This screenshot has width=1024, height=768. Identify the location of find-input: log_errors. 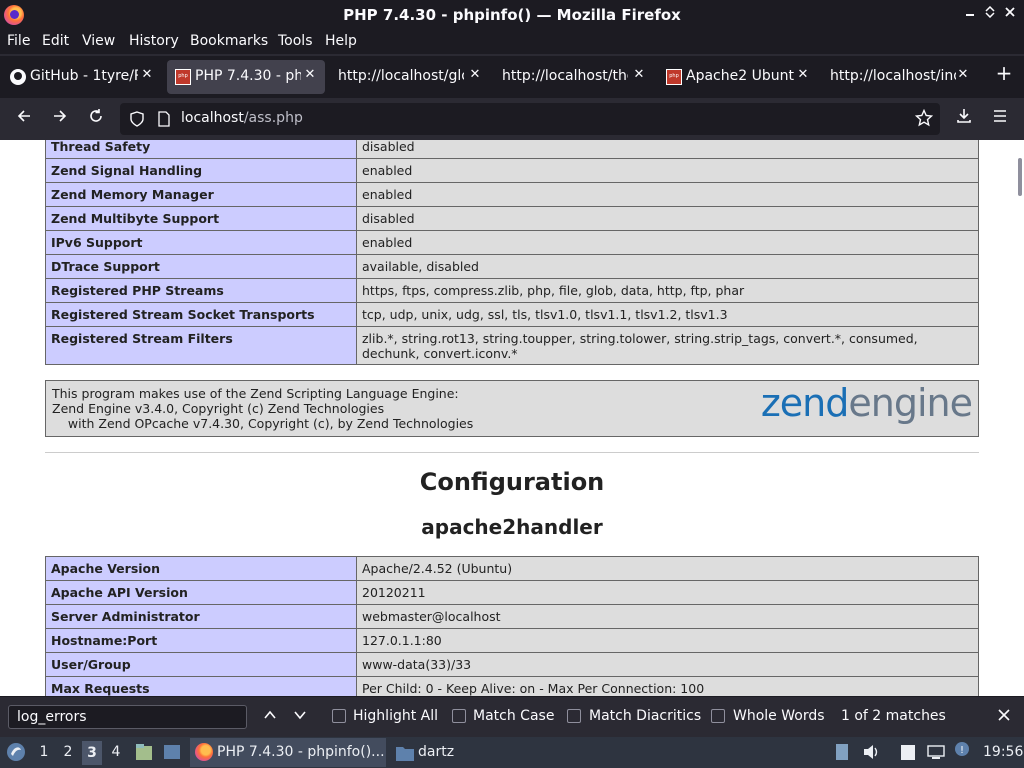
(127, 717).